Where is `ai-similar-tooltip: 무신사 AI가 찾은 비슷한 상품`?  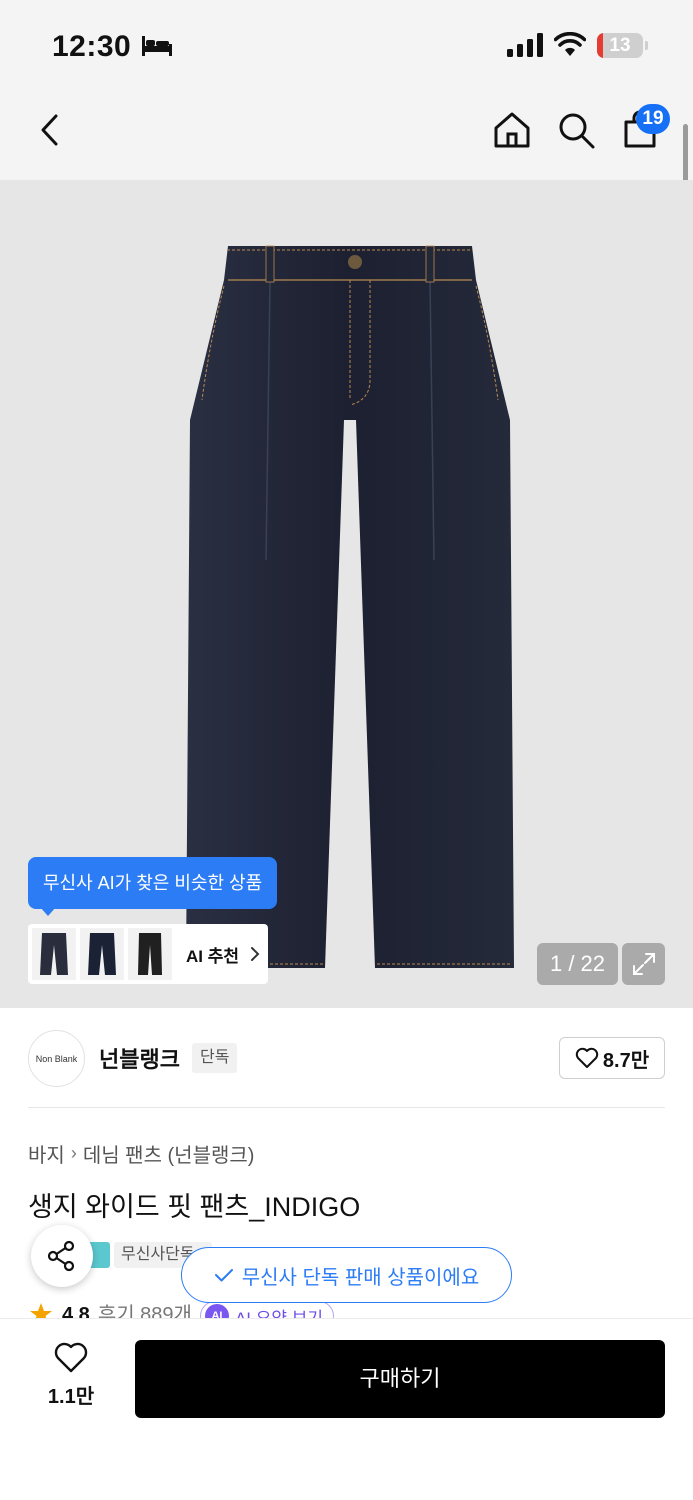
ai-similar-tooltip: 무신사 AI가 찾은 비슷한 상품 is located at coordinates (153, 883).